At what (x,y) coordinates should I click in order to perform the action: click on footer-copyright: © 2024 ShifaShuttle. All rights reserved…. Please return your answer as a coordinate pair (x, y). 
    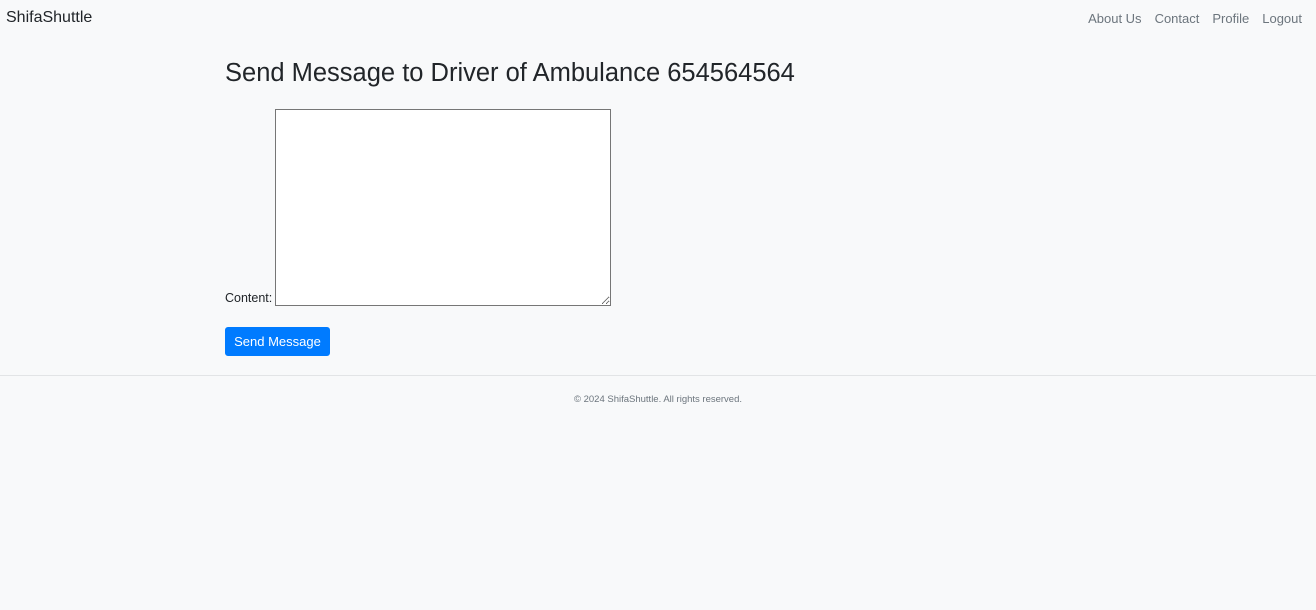
    Looking at the image, I should click on (658, 399).